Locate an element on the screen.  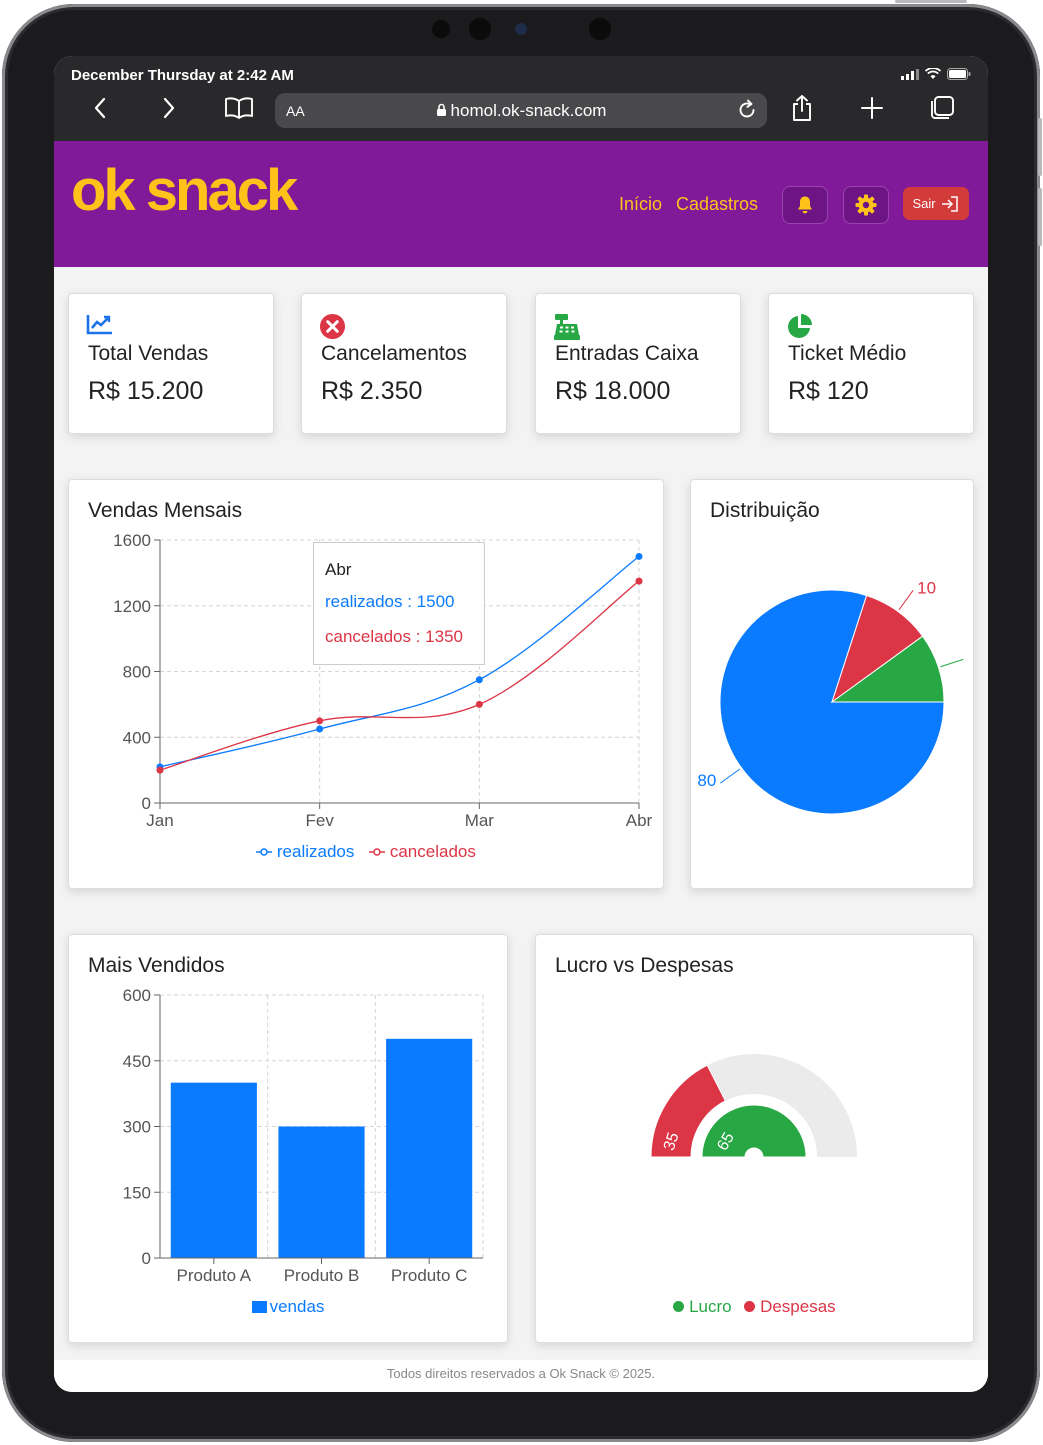
y-tick-label: 150 is located at coordinates (137, 1192).